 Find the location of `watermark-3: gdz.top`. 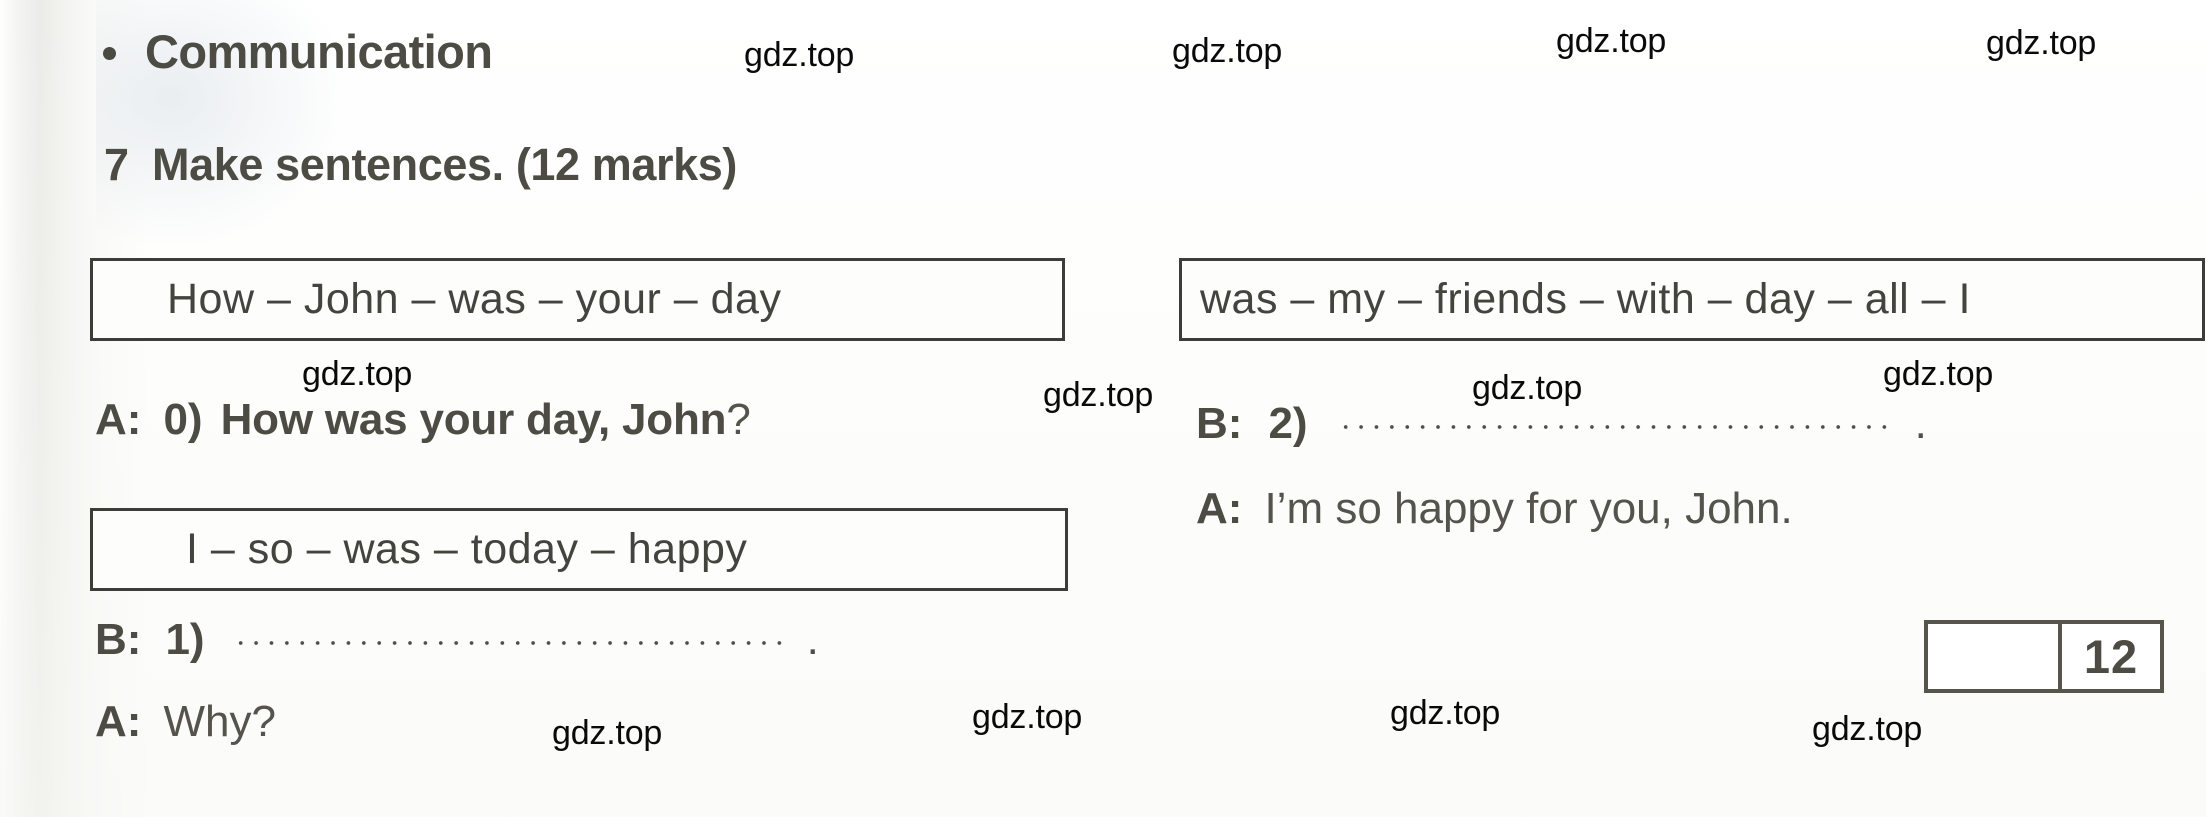

watermark-3: gdz.top is located at coordinates (1611, 41).